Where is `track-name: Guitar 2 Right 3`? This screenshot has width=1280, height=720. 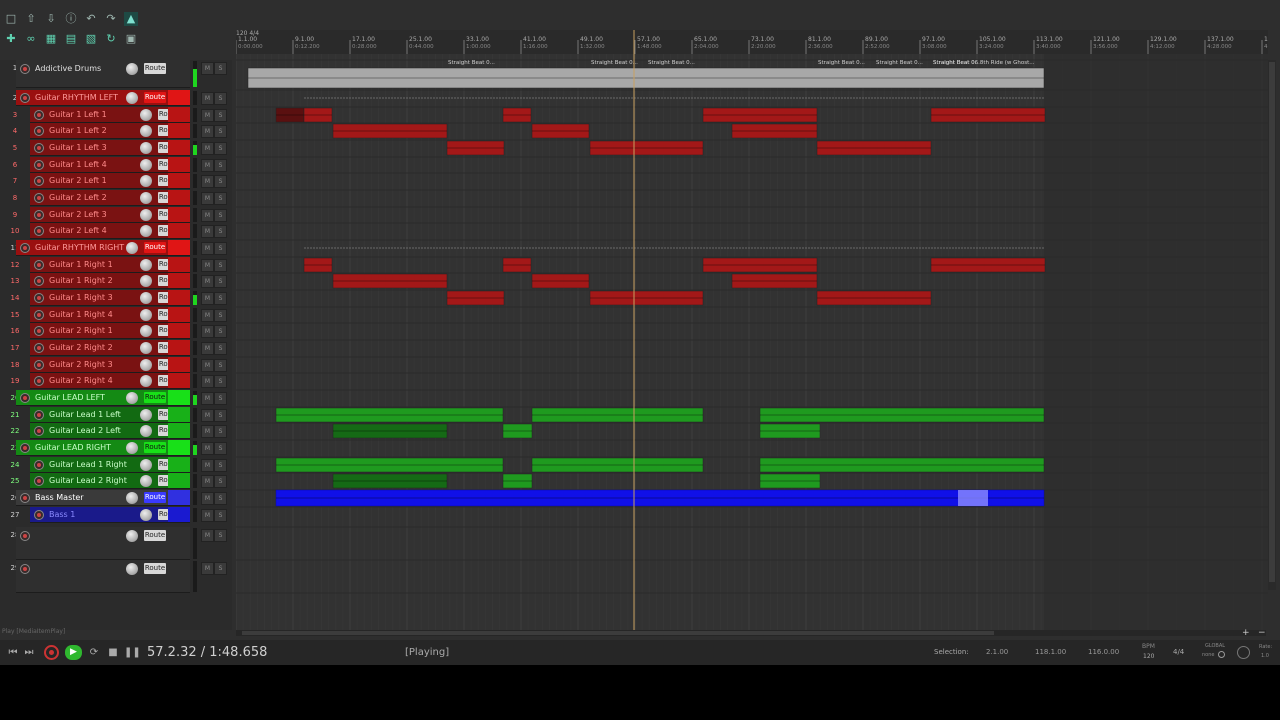 track-name: Guitar 2 Right 3 is located at coordinates (81, 364).